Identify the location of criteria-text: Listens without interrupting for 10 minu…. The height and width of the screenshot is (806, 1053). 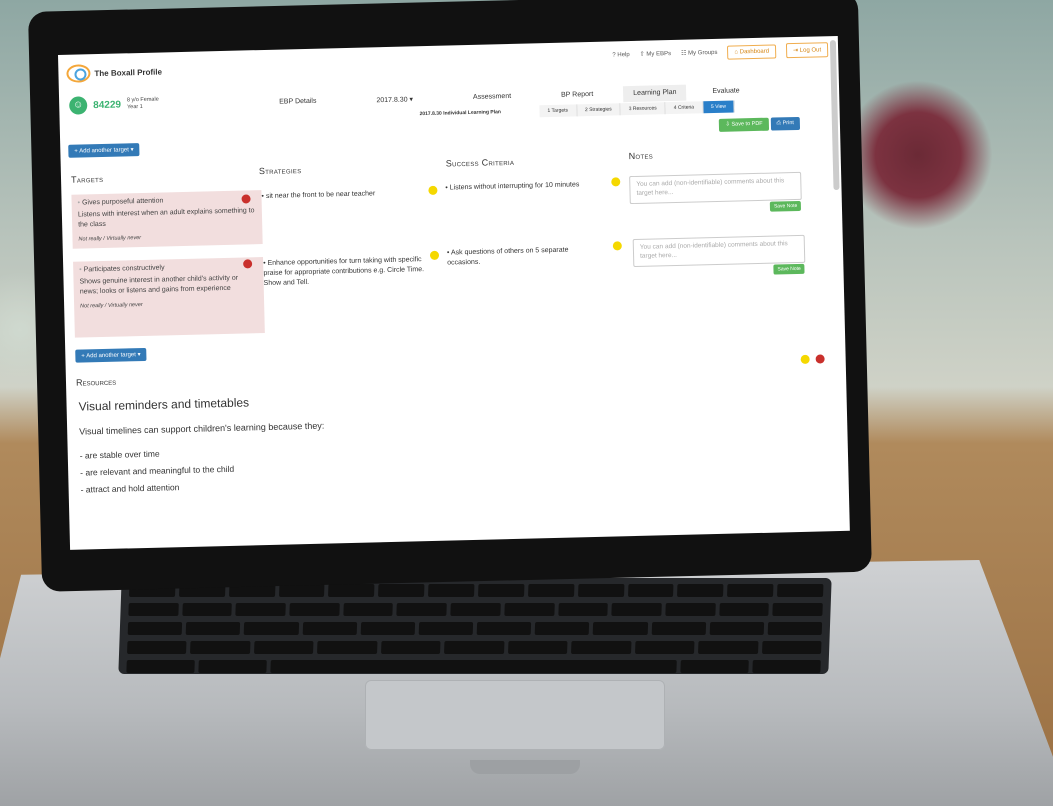
(530, 186).